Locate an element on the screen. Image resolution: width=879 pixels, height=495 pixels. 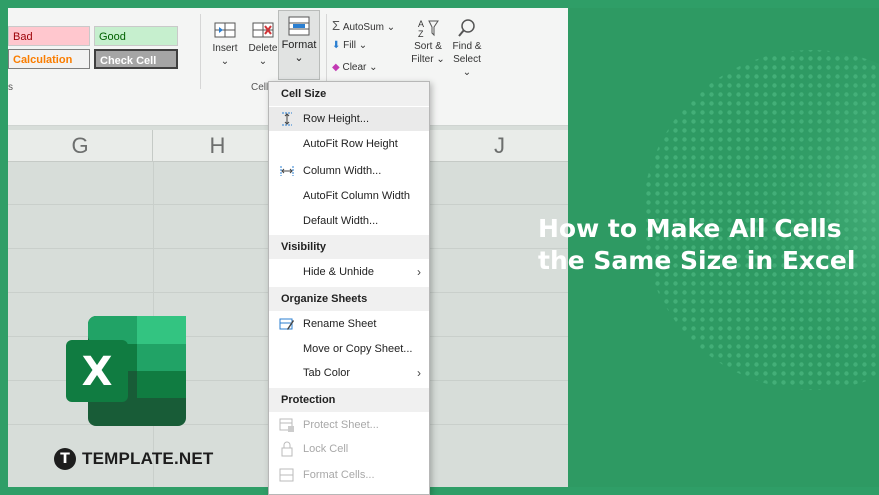
style-calculation: Calculation is located at coordinates (49, 59).